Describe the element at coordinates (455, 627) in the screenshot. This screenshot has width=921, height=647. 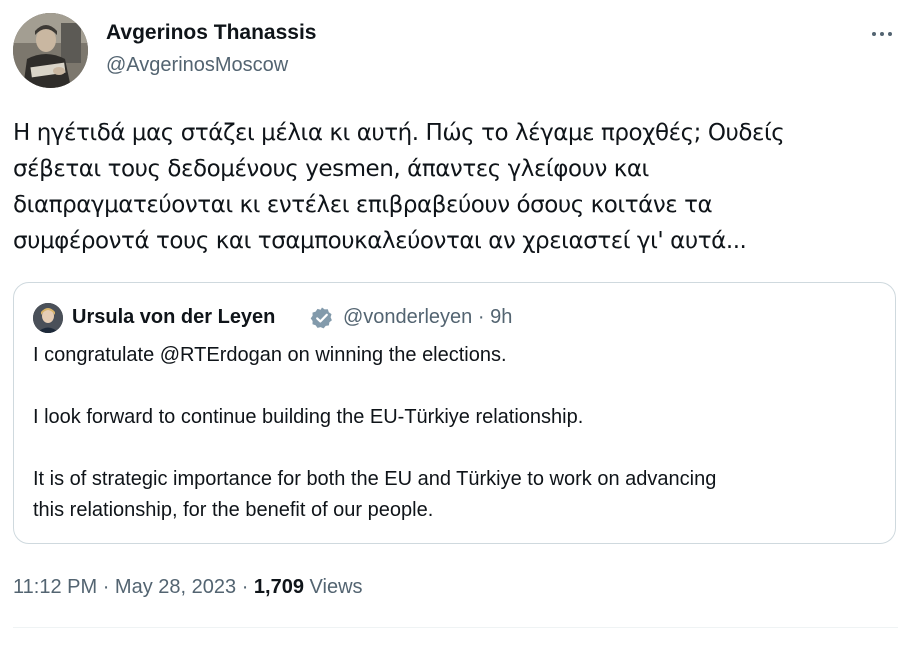
I see `divider` at that location.